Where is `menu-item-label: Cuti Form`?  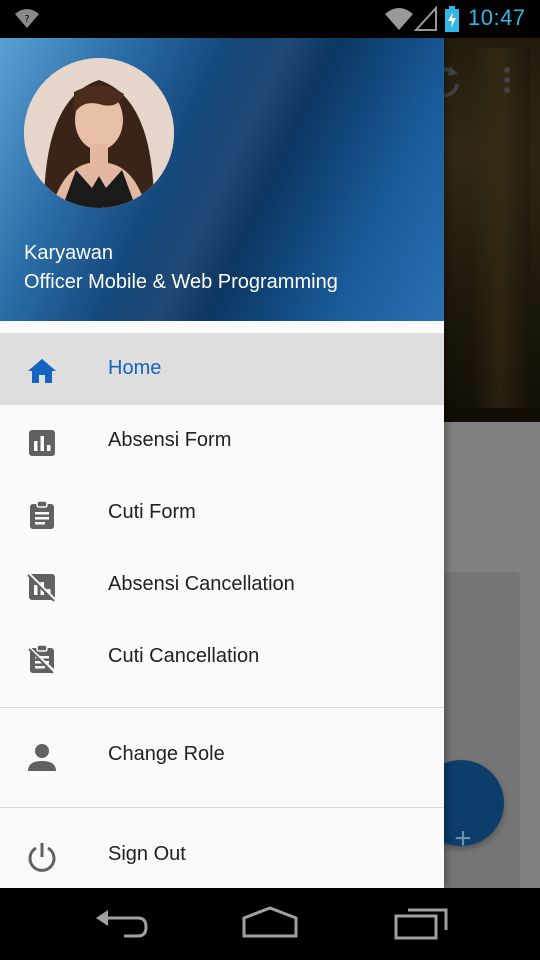 menu-item-label: Cuti Form is located at coordinates (152, 512).